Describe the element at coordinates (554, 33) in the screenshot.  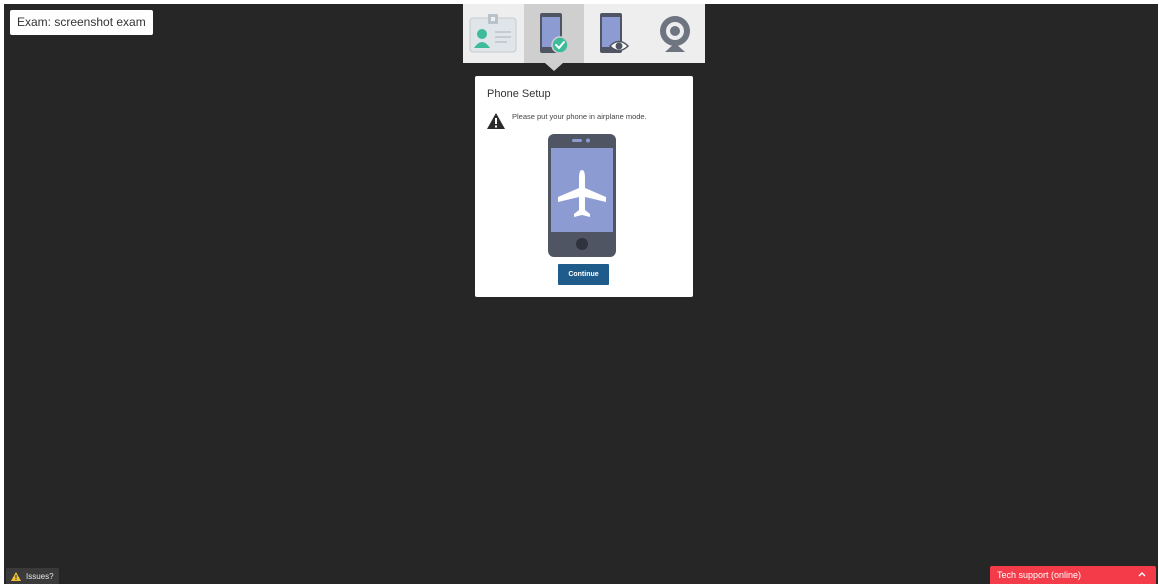
I see `phone-check-icon` at that location.